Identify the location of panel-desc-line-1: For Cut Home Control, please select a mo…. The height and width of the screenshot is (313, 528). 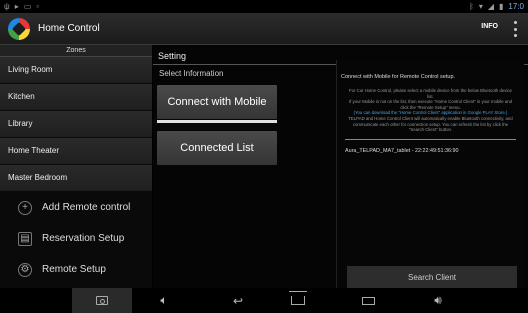
(430, 93).